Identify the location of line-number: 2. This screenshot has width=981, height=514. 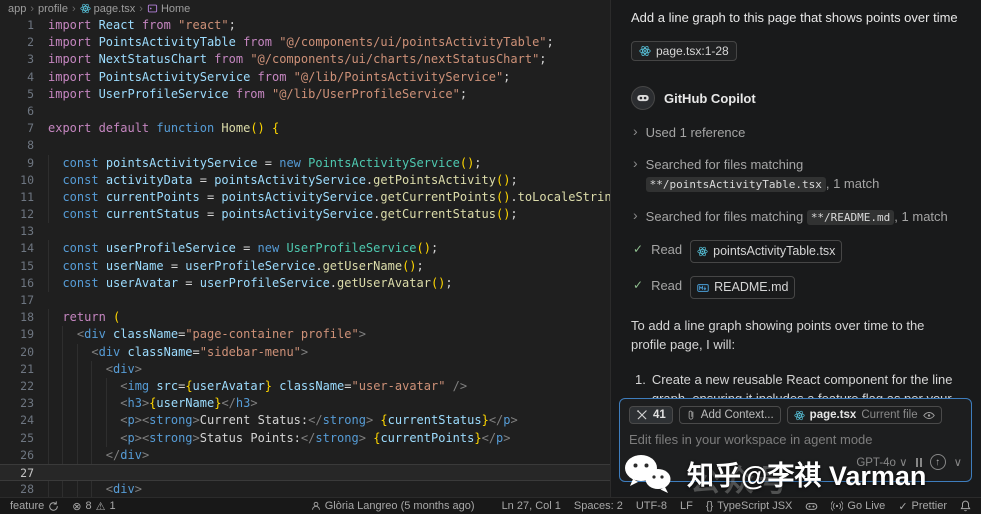
(17, 42).